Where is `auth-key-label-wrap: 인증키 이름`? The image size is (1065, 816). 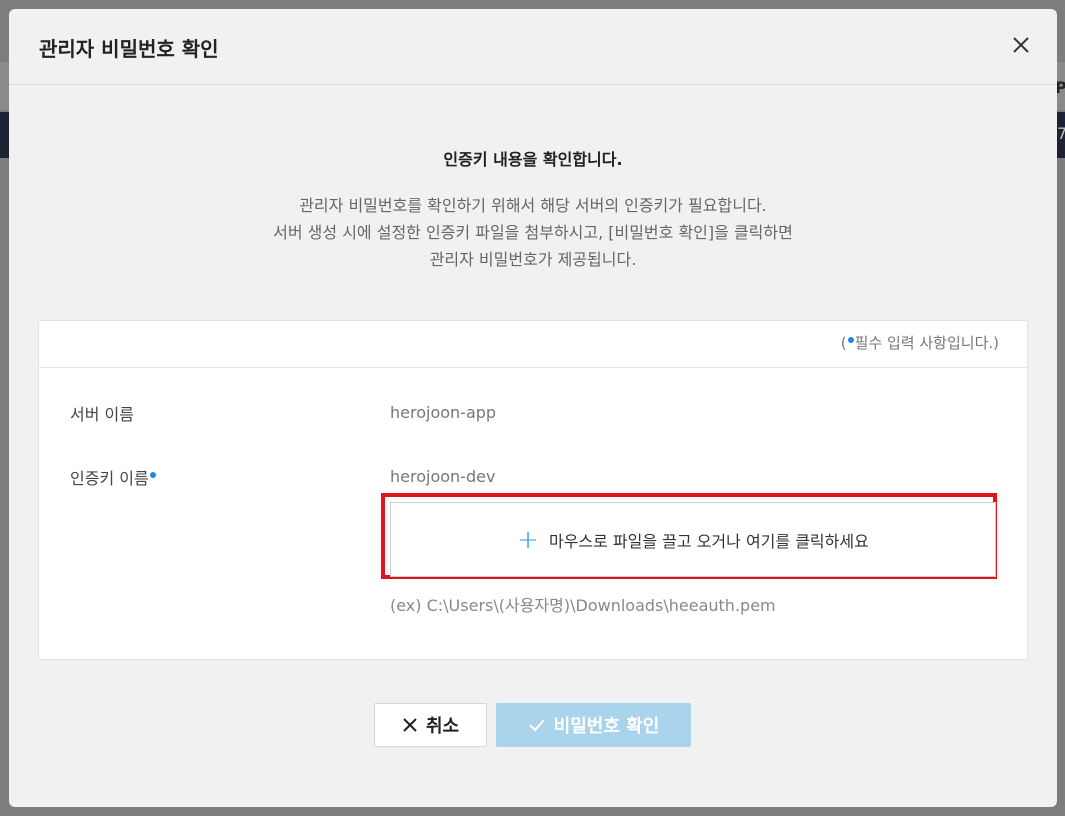 auth-key-label-wrap: 인증키 이름 is located at coordinates (113, 477).